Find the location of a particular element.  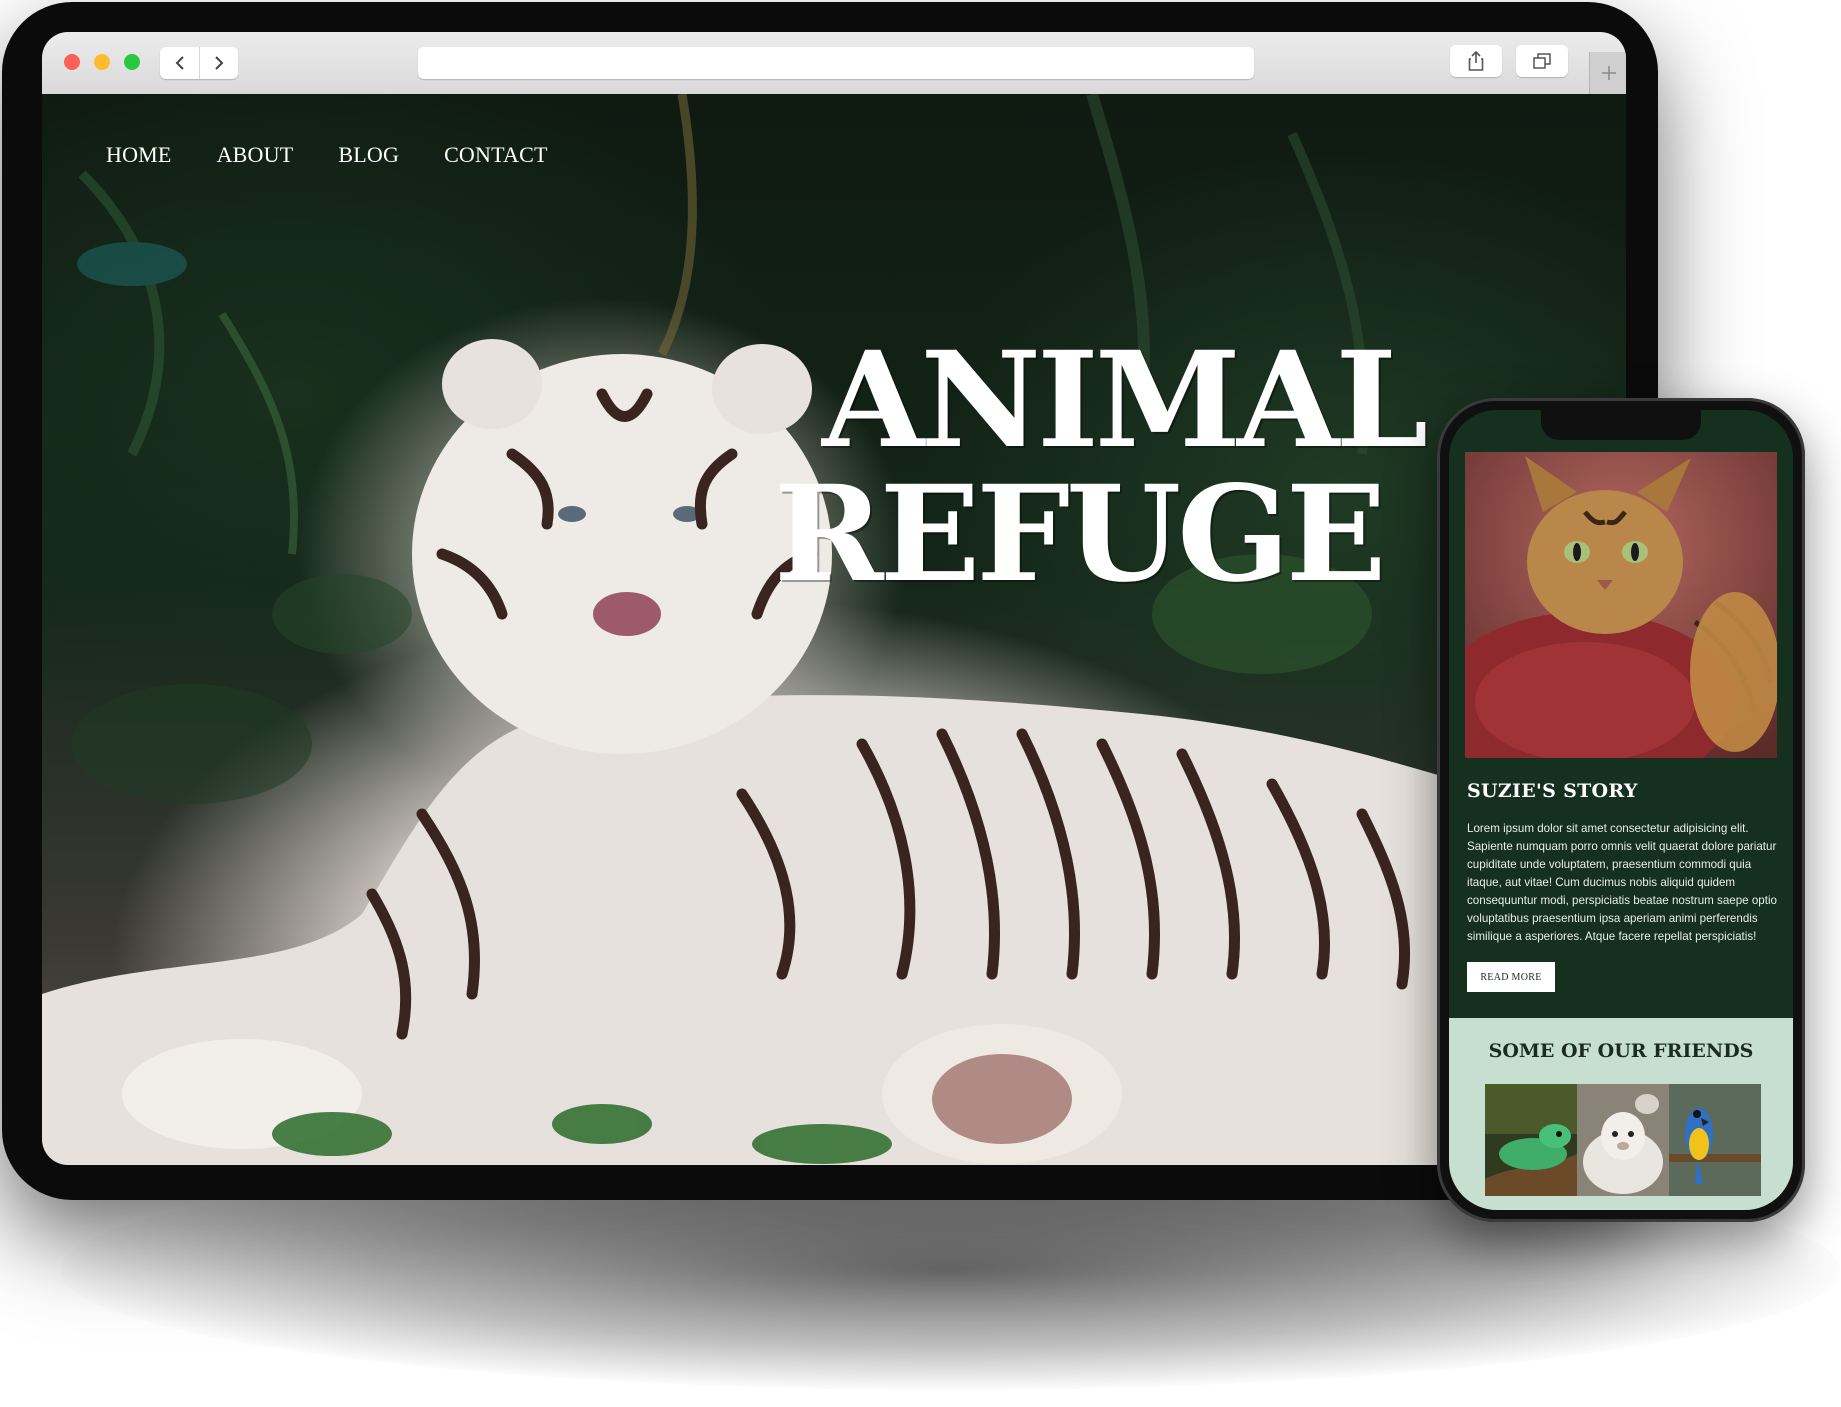

friends-section: SOME OF OUR FRIENDS is located at coordinates (1621, 1114).